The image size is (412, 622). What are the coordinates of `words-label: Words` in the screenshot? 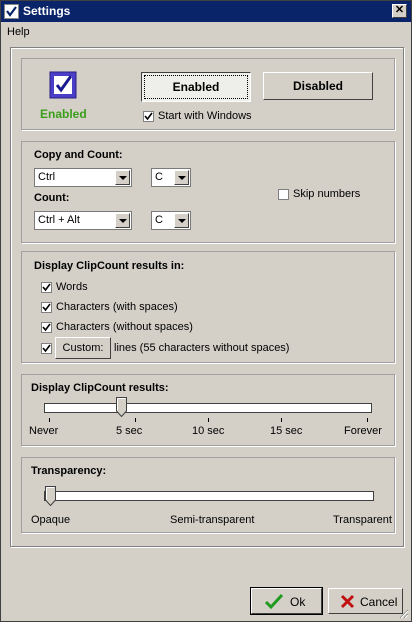 It's located at (72, 287).